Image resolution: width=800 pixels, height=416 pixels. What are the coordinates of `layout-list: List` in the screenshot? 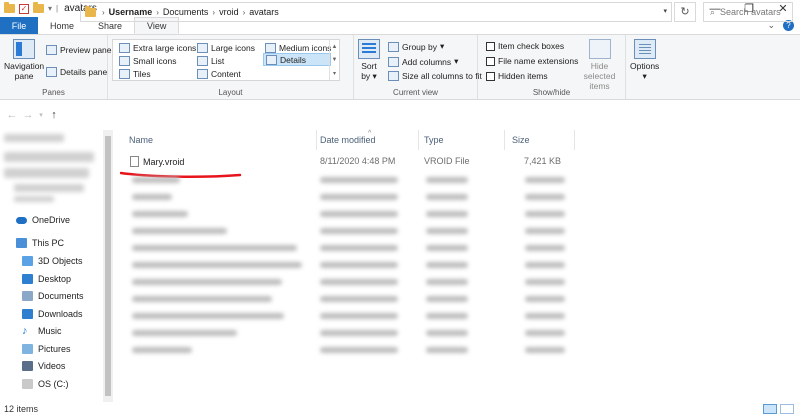 It's located at (210, 60).